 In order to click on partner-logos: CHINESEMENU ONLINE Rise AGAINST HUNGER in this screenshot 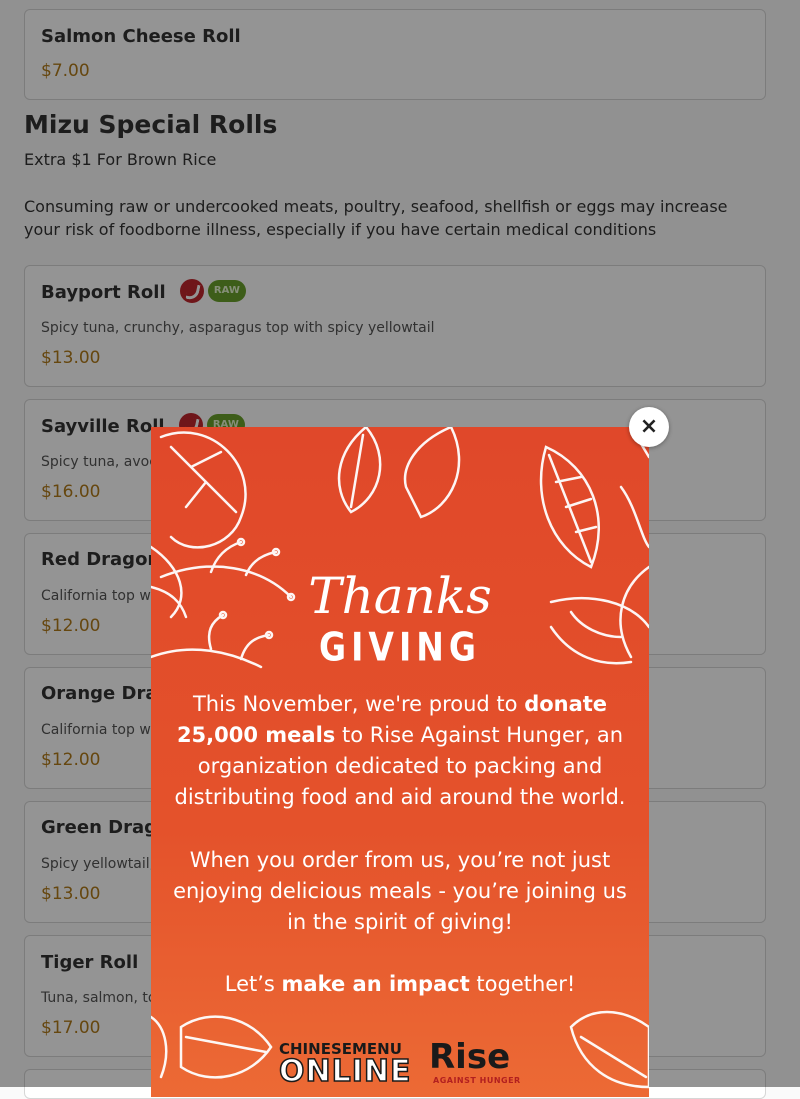, I will do `click(400, 1065)`.